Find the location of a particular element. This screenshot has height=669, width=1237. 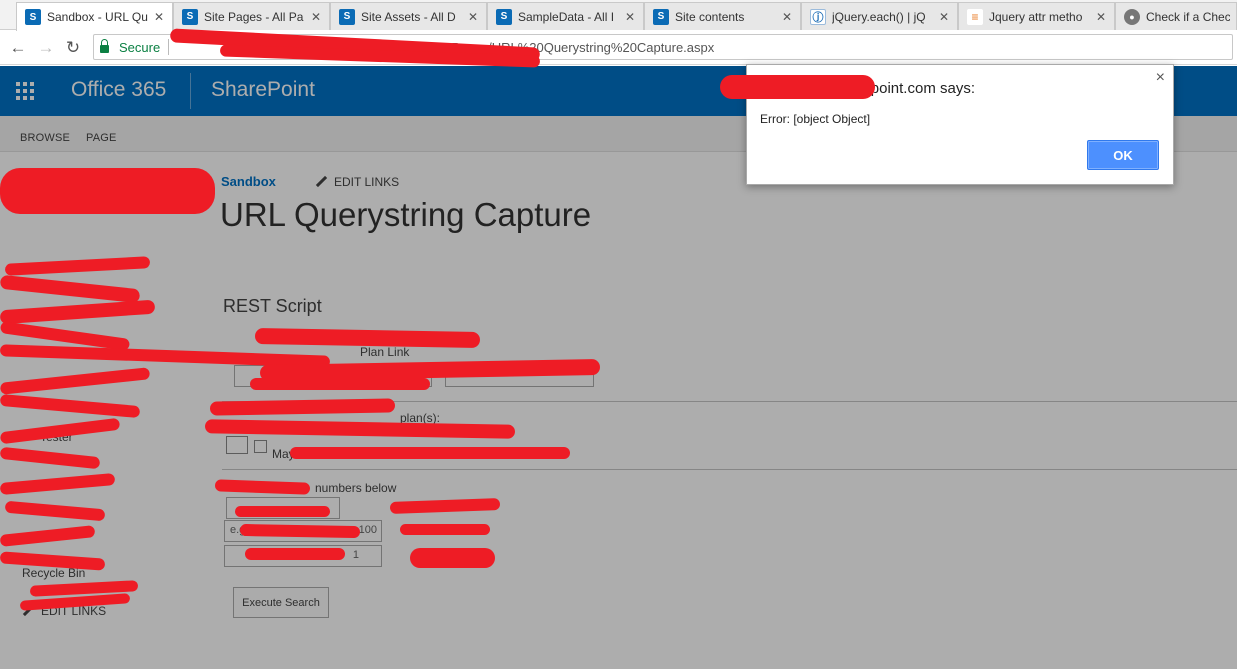

browser-tab-sandbox: S Sandbox - URL Qu ✕ is located at coordinates (94, 16).